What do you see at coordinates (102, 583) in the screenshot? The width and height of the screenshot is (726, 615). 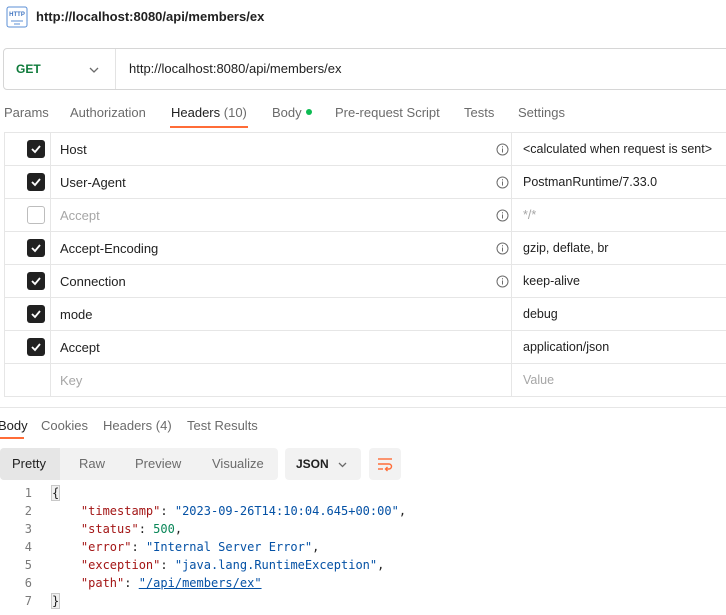 I see `json-key: "path"` at bounding box center [102, 583].